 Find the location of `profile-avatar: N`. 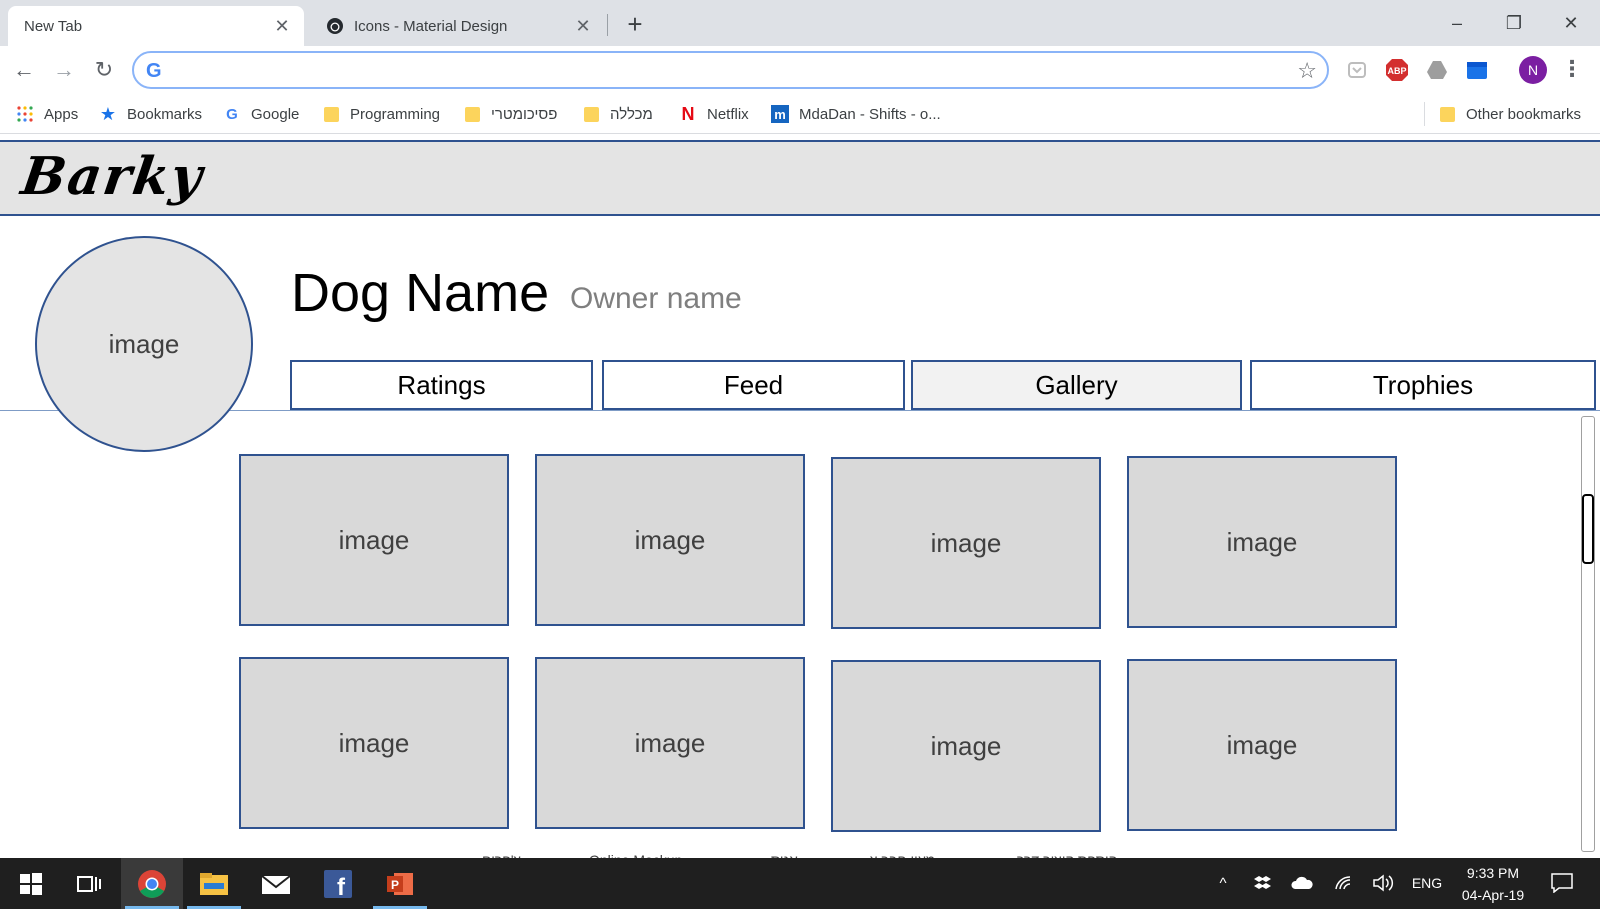

profile-avatar: N is located at coordinates (1533, 70).